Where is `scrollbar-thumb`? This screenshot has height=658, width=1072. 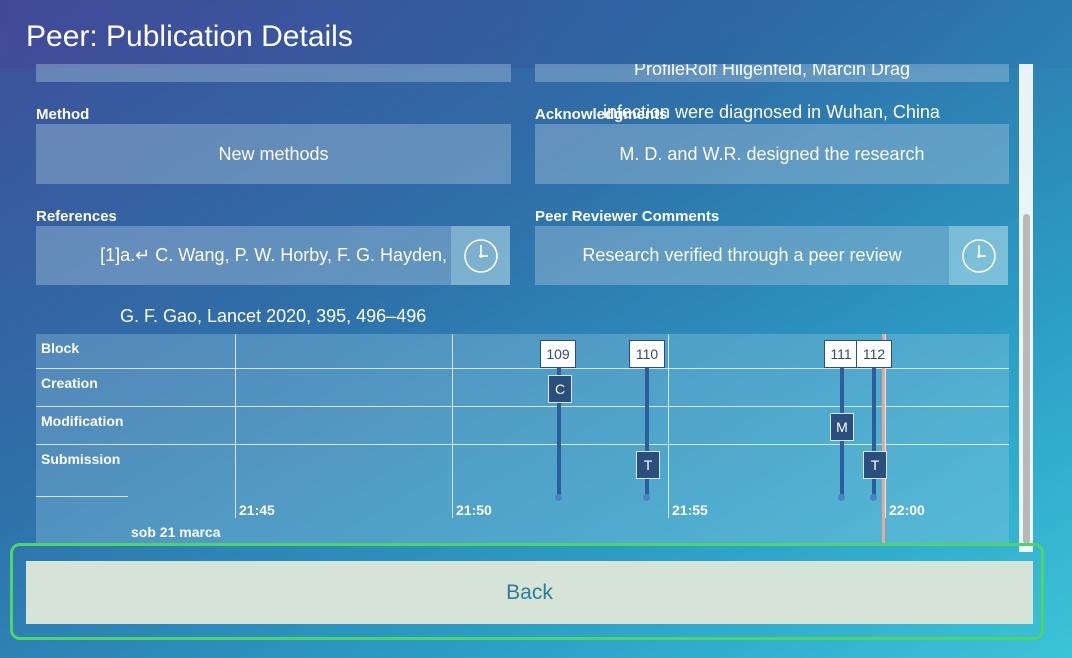
scrollbar-thumb is located at coordinates (1026, 379).